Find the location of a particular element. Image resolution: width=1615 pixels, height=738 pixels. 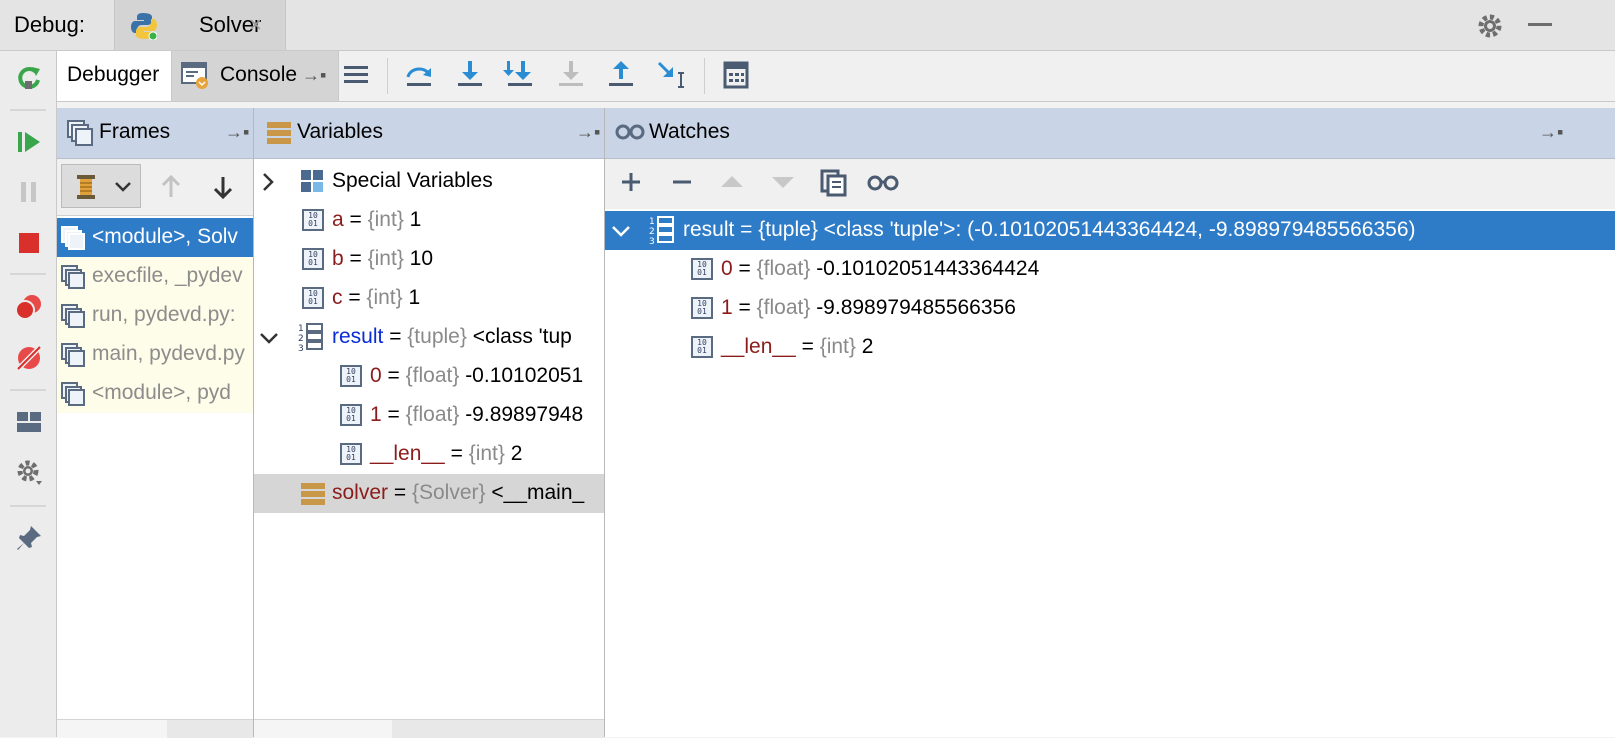

frames-icon is located at coordinates (80, 133).